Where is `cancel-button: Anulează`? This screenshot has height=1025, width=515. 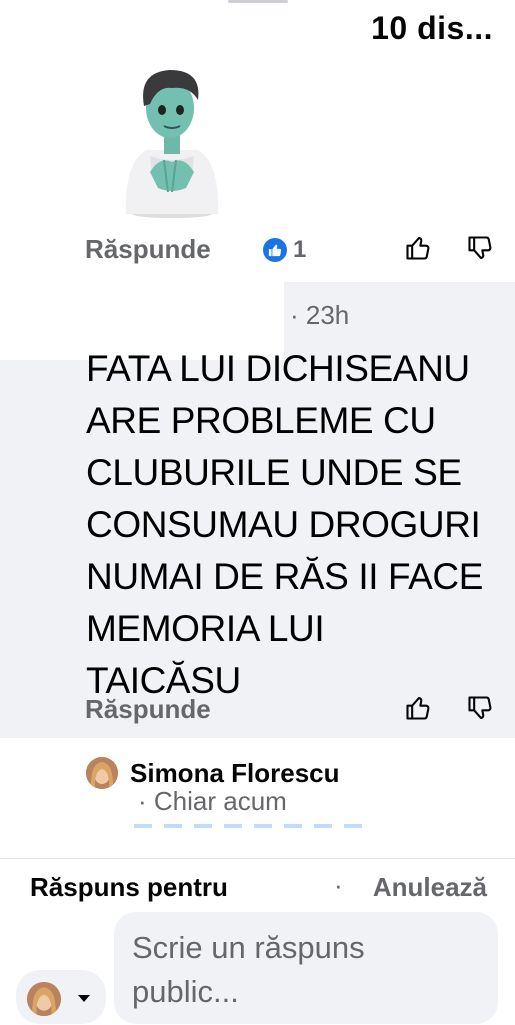 cancel-button: Anulează is located at coordinates (430, 887).